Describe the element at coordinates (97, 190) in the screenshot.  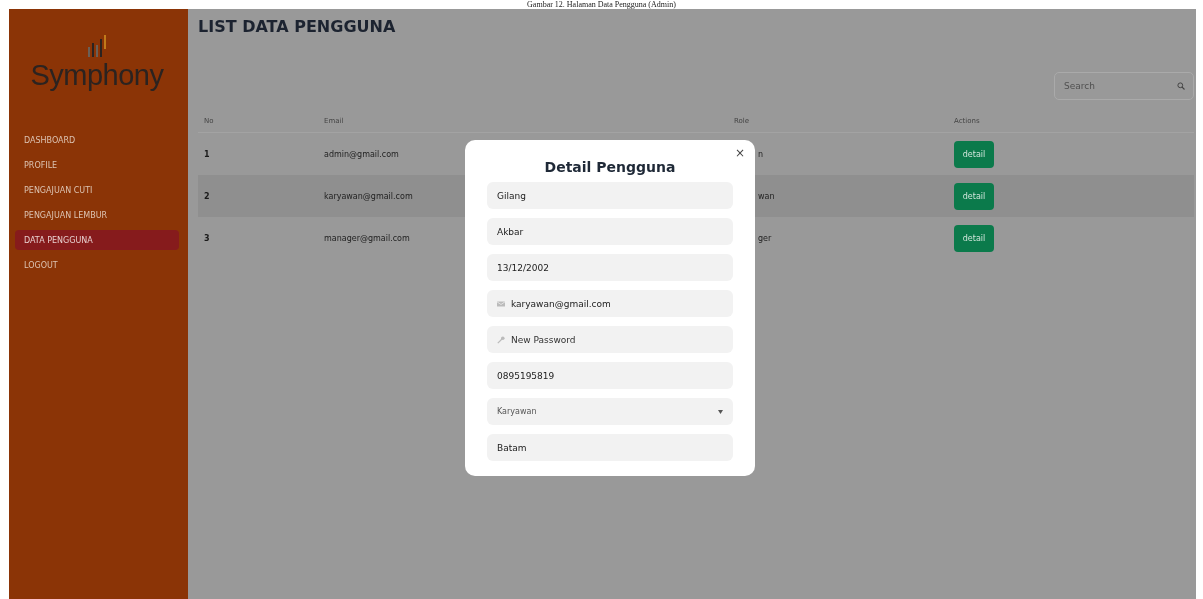
I see `sidebar-item: PENGAJUAN CUTI` at that location.